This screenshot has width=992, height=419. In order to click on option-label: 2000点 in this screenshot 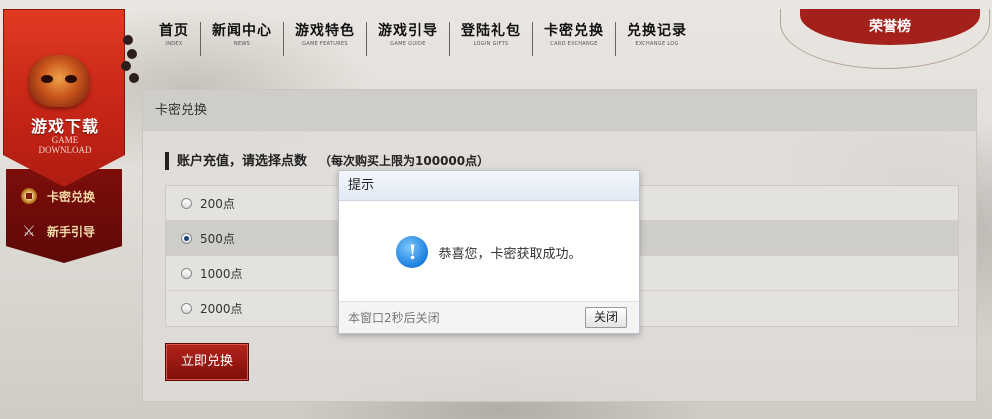, I will do `click(221, 309)`.